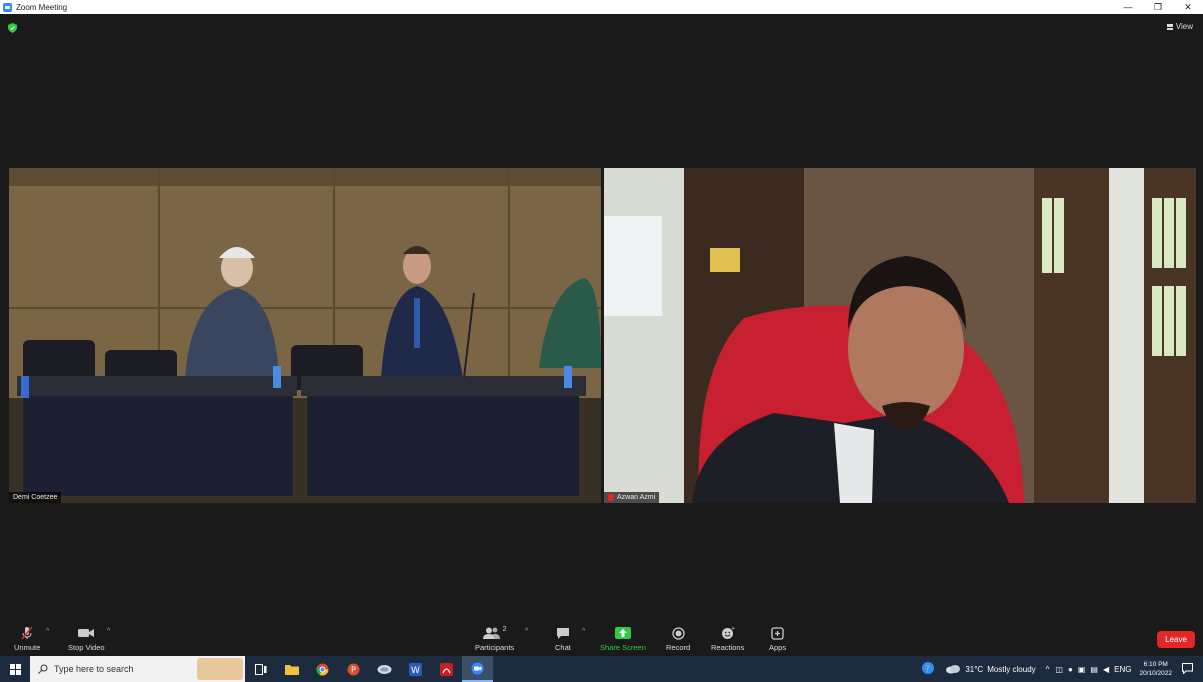  I want to click on microphone-muted-icon, so click(27, 633).